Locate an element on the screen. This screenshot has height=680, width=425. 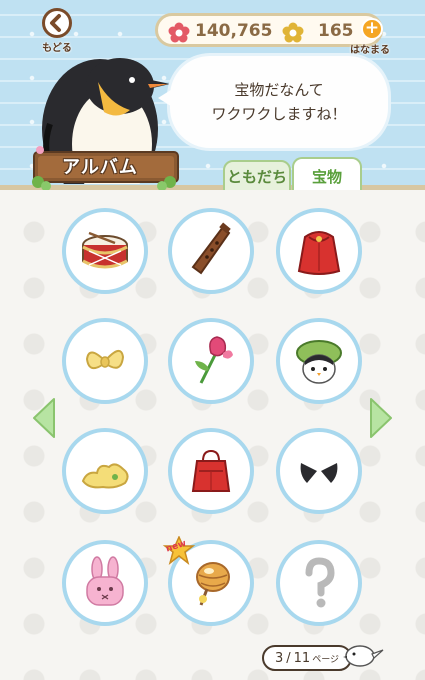
drum-icon is located at coordinates (105, 250).